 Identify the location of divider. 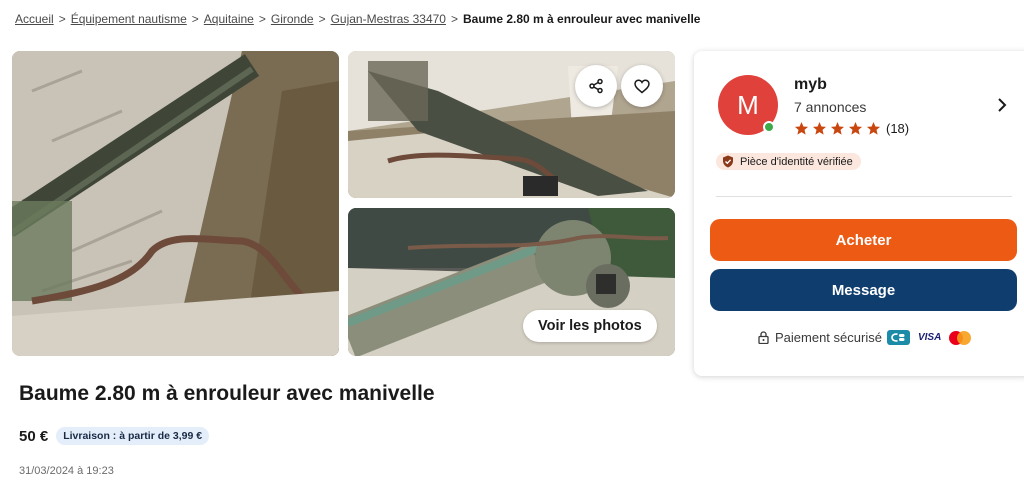
(864, 196).